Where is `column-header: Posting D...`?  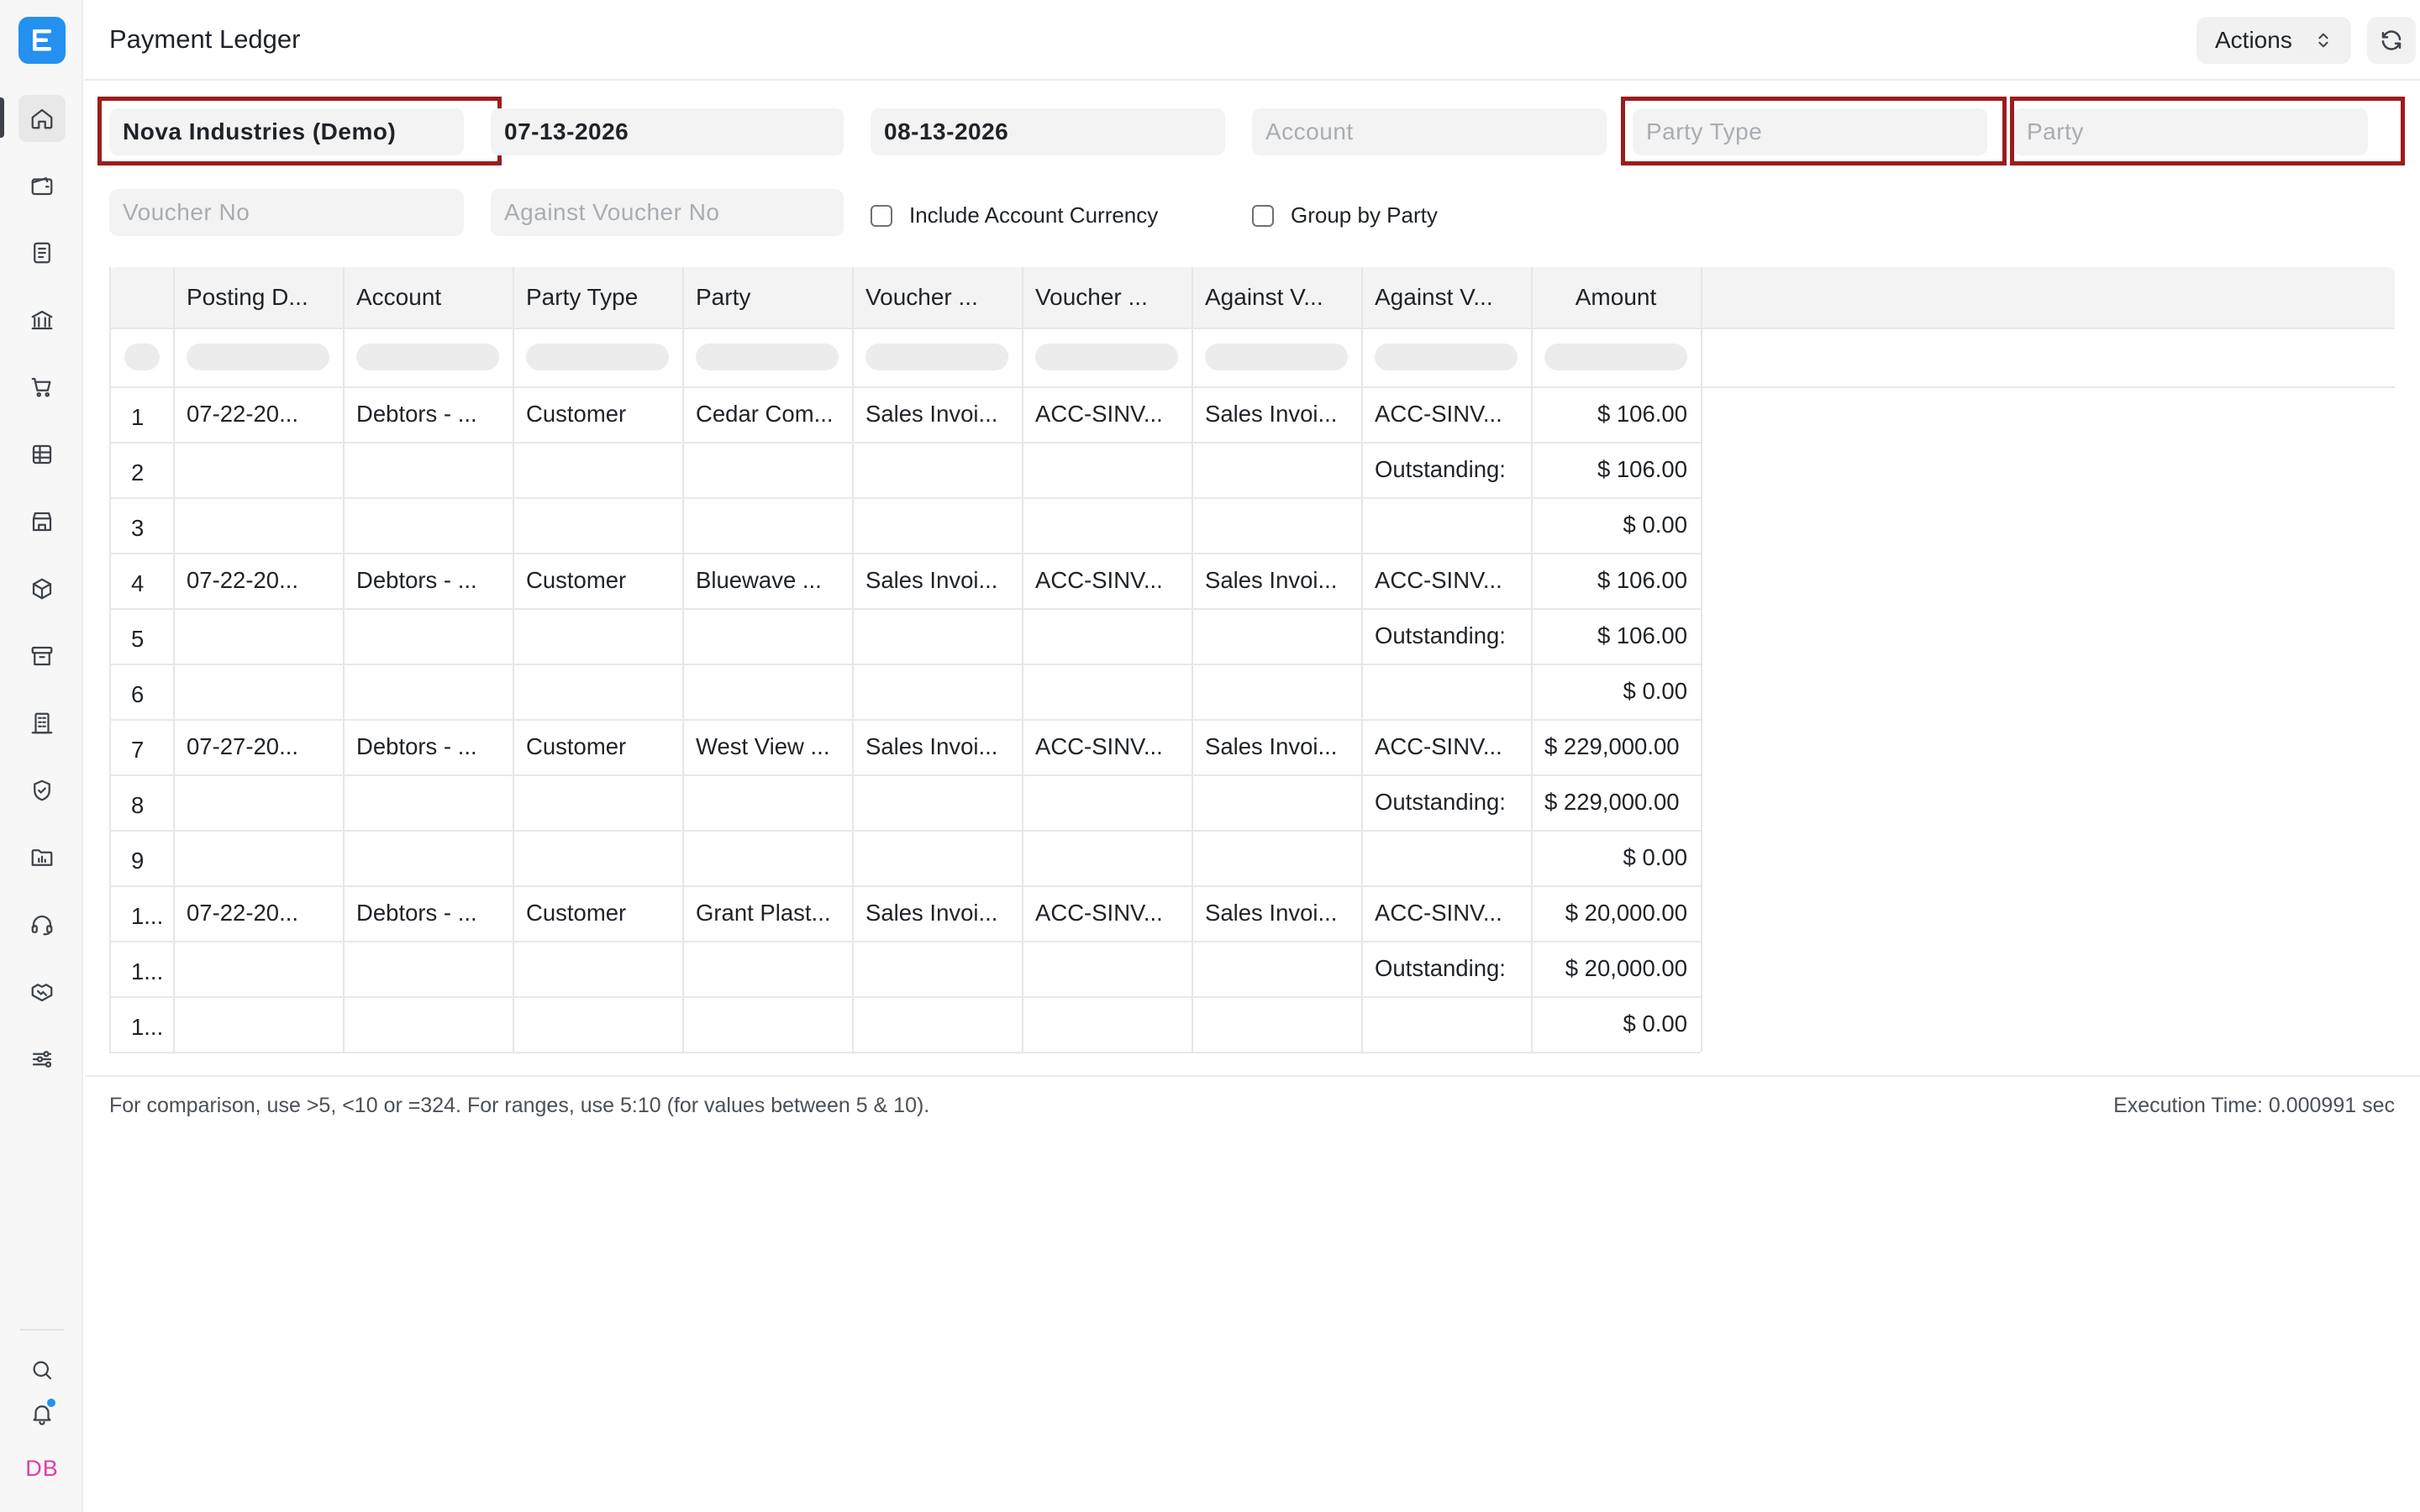
column-header: Posting D... is located at coordinates (258, 297).